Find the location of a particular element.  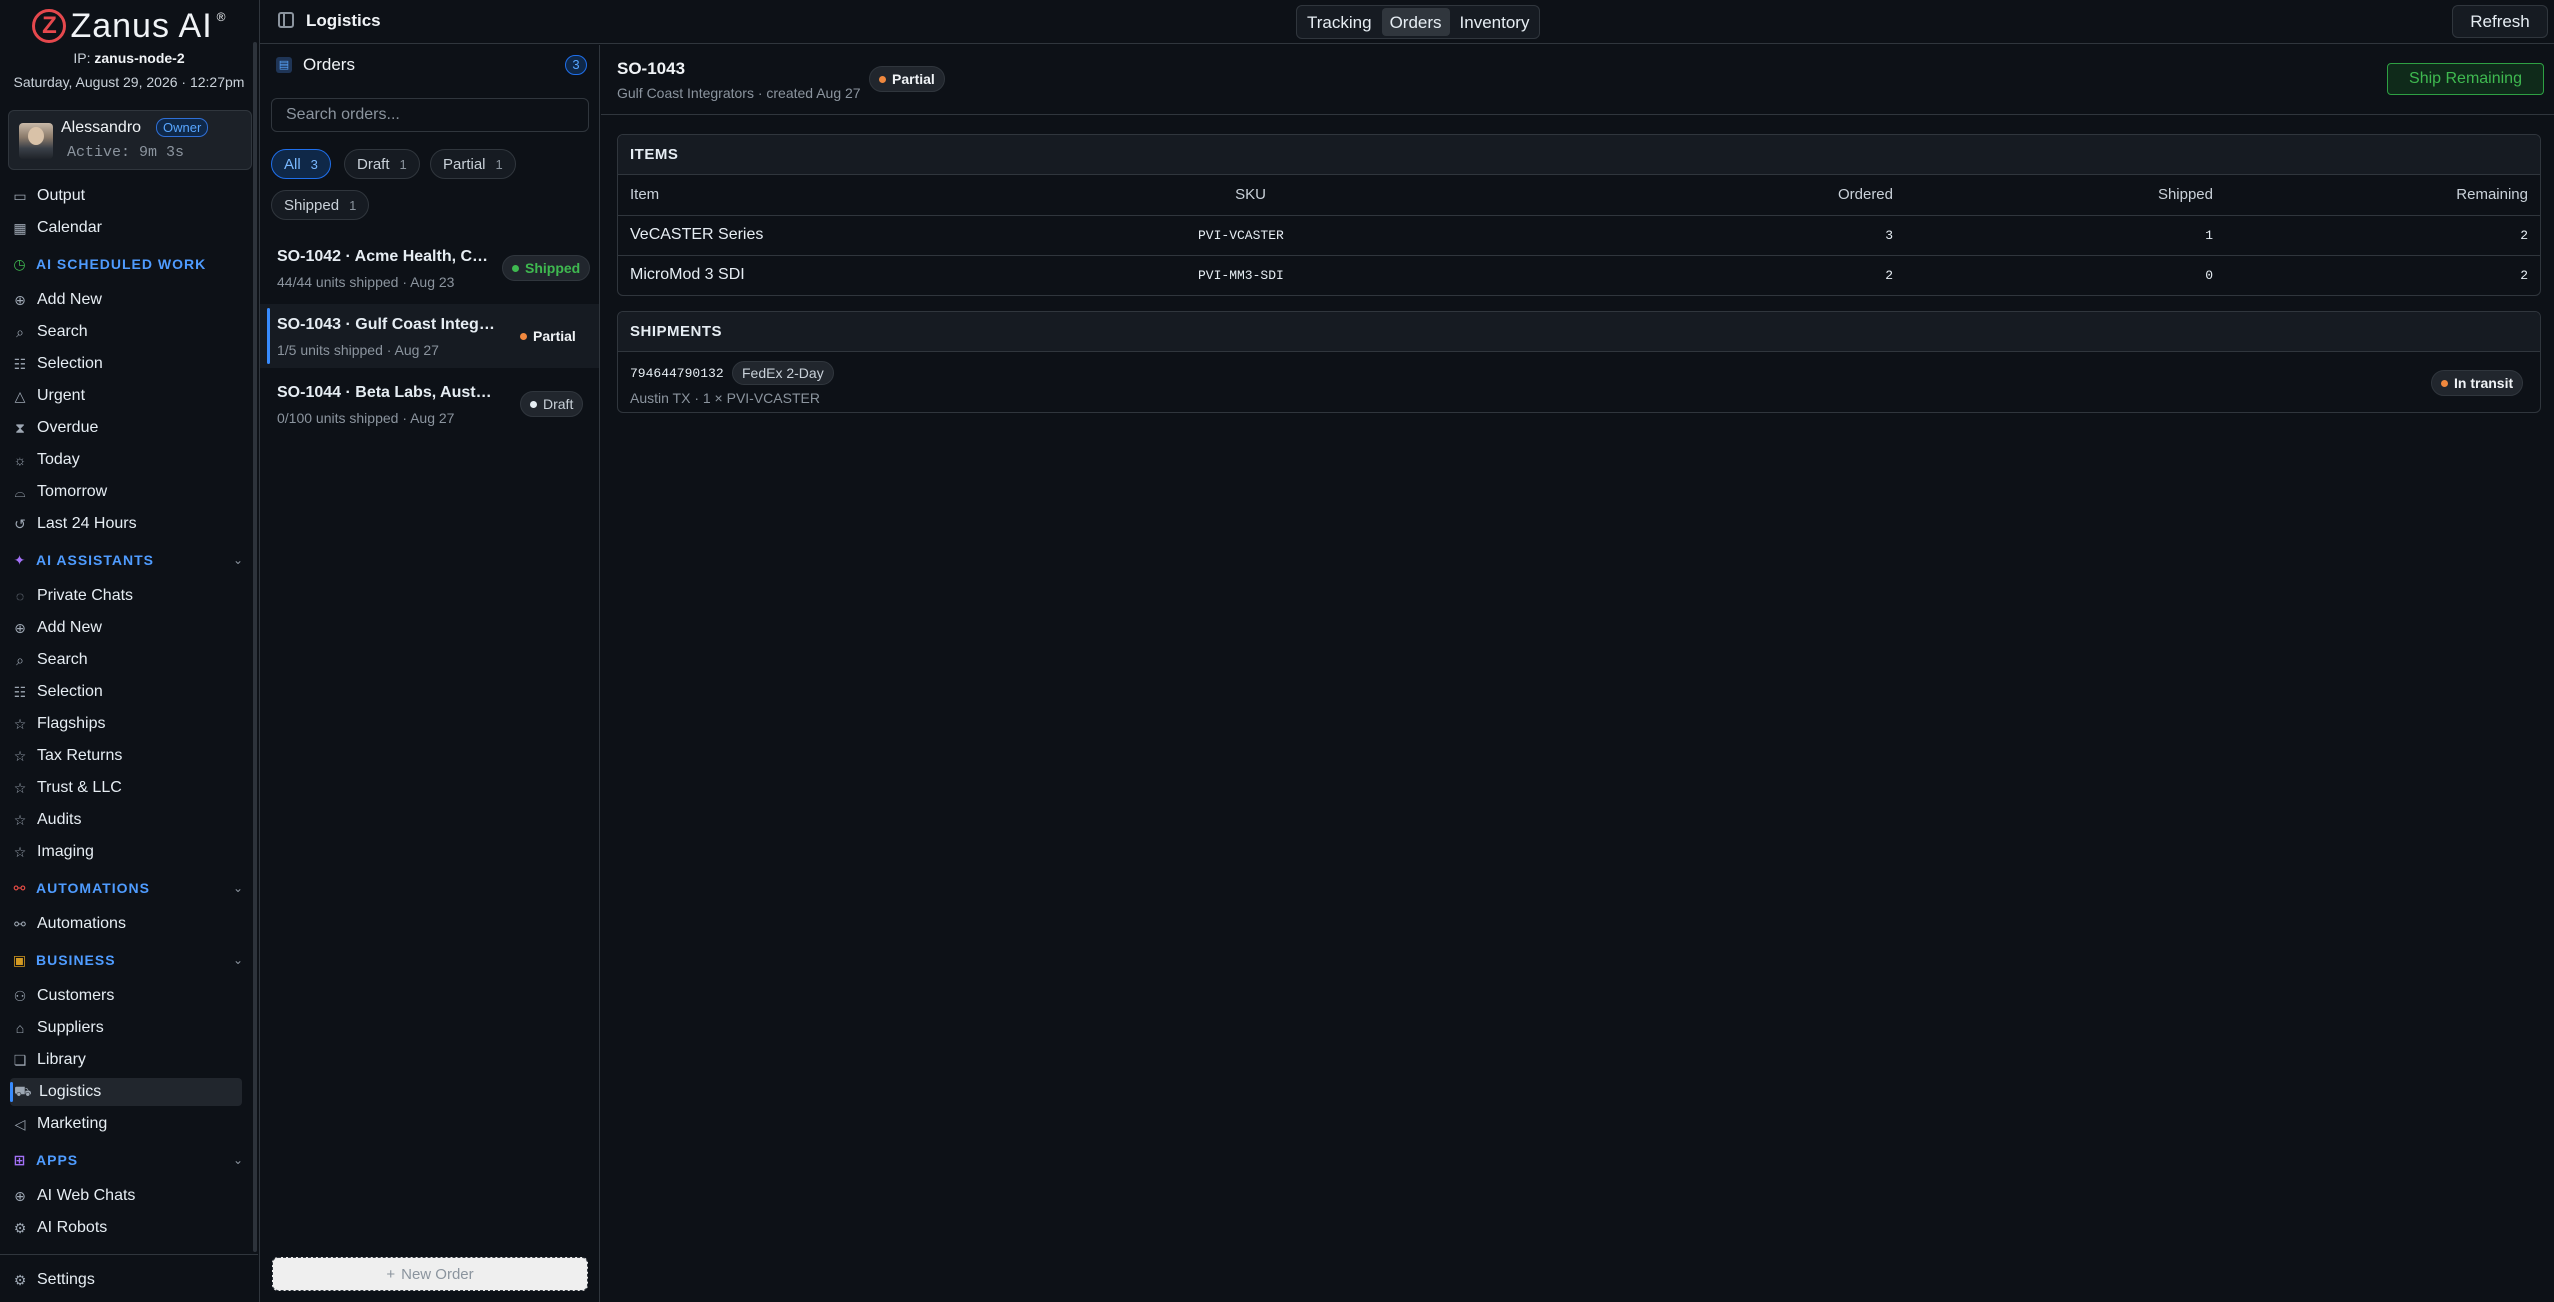

filter-label: Shipped is located at coordinates (312, 205).